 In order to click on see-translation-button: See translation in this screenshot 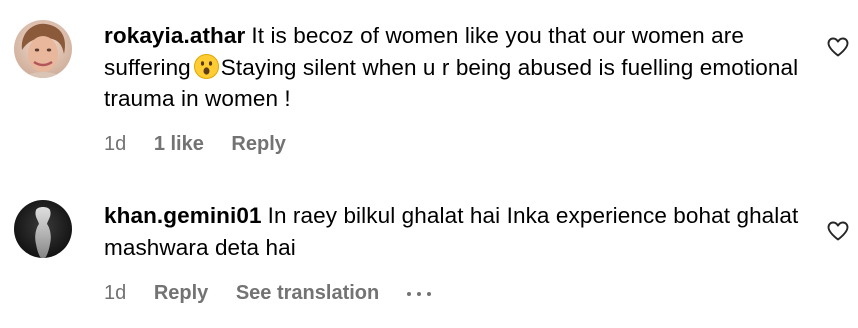, I will do `click(307, 293)`.